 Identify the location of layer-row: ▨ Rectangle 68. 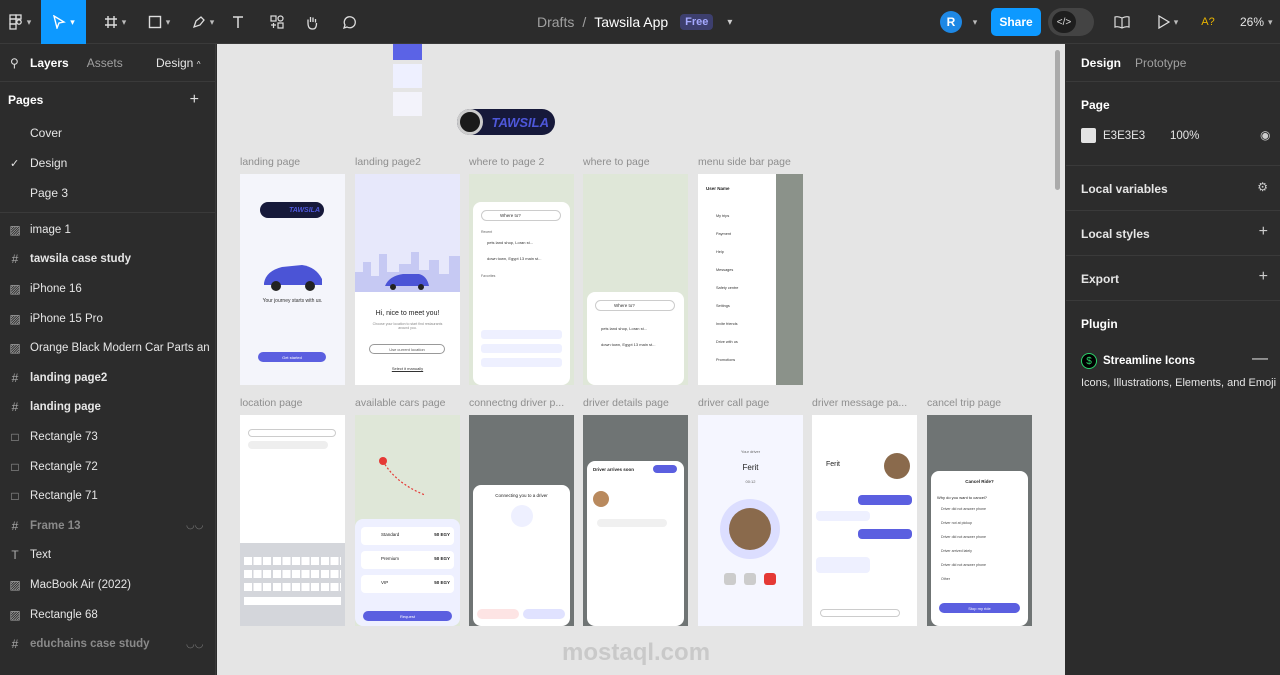
(107, 615).